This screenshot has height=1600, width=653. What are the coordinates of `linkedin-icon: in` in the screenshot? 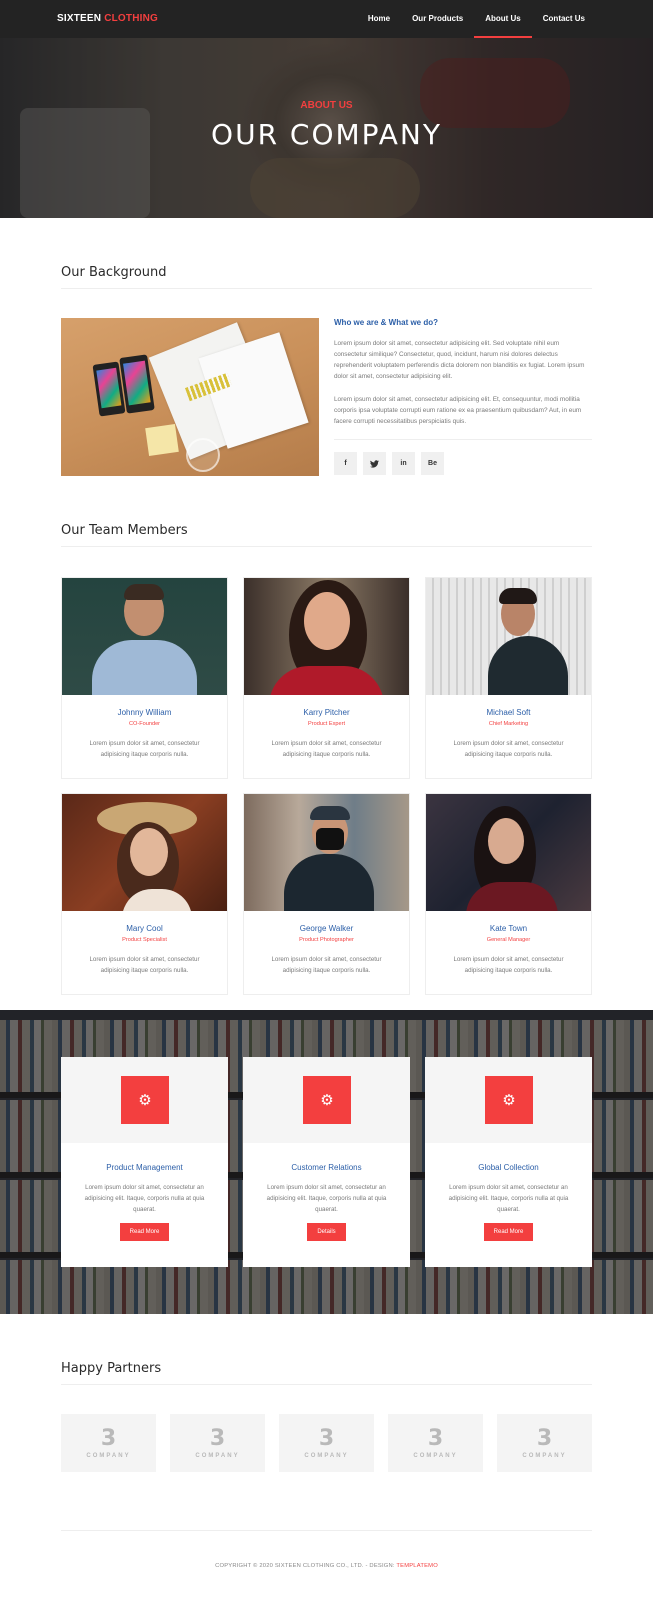 It's located at (403, 463).